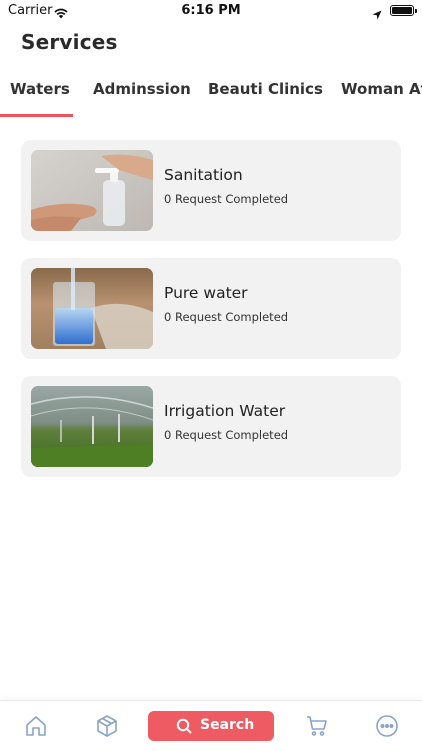 Image resolution: width=422 pixels, height=751 pixels. I want to click on bottom-nav: Search, so click(211, 725).